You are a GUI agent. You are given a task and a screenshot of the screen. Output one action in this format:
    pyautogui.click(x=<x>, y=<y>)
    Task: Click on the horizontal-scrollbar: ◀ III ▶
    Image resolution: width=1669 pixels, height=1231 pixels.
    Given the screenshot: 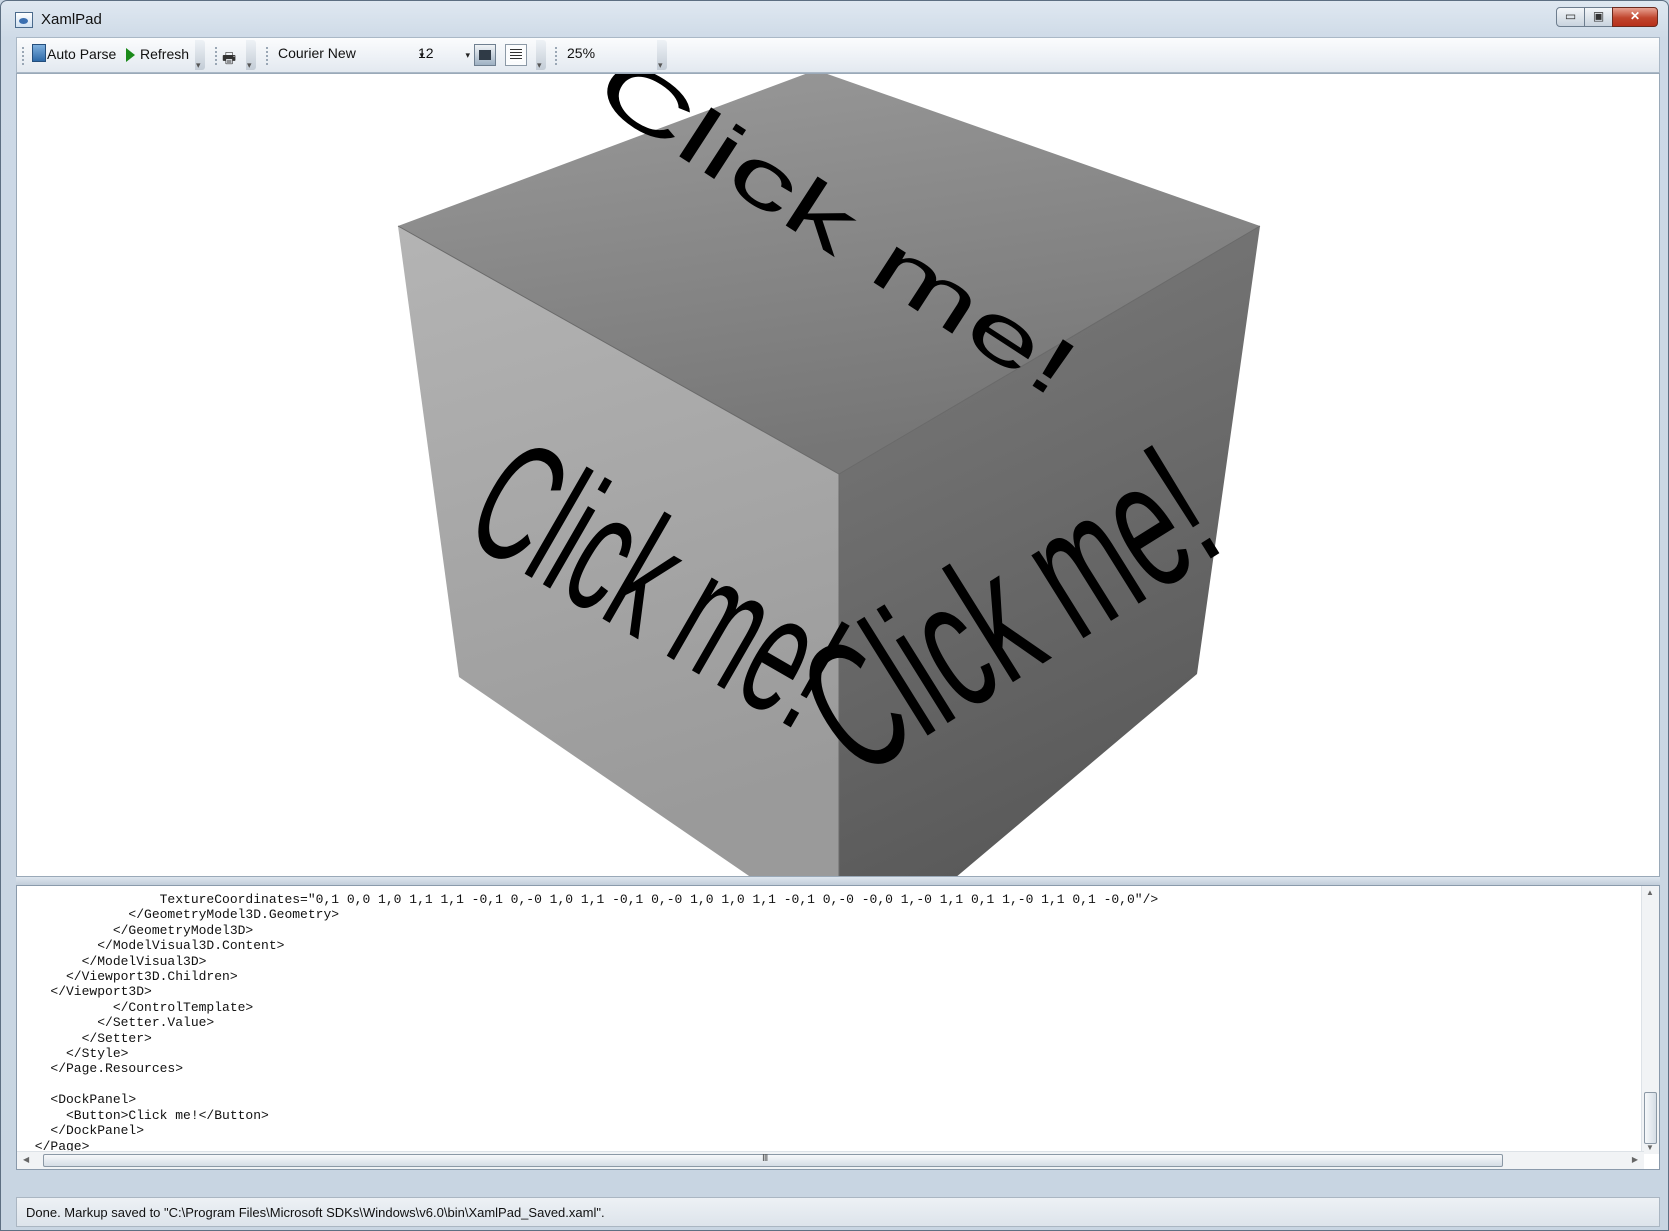 What is the action you would take?
    pyautogui.click(x=830, y=1160)
    